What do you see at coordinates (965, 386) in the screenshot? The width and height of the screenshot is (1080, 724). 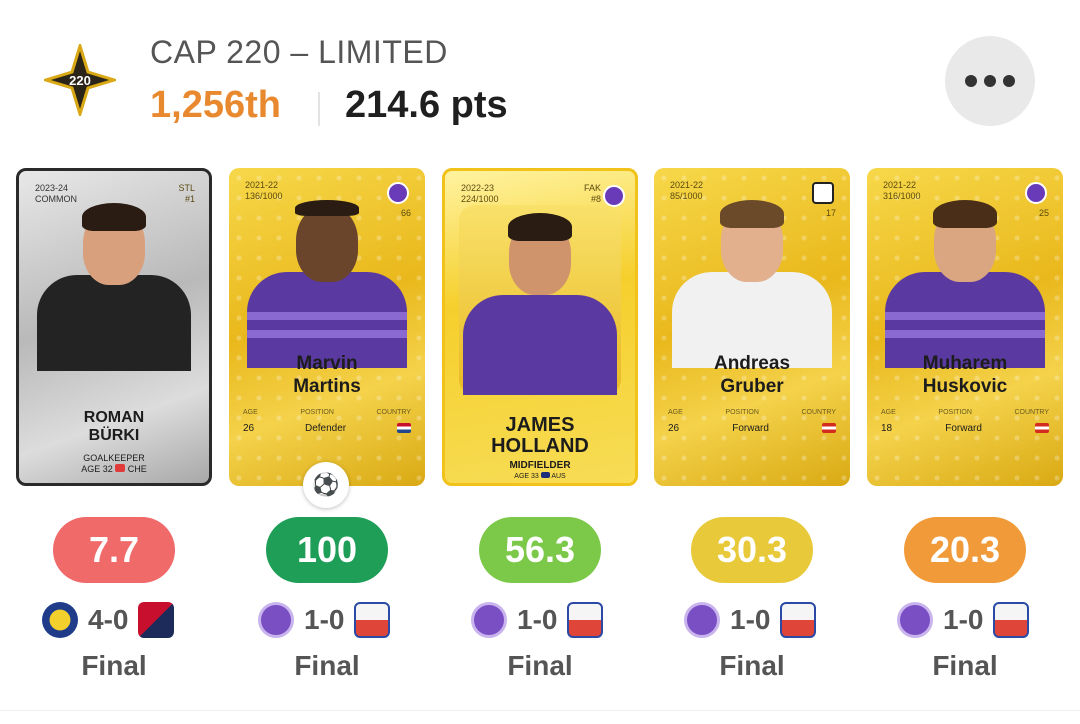 I see `player-last-name: Huskovic` at bounding box center [965, 386].